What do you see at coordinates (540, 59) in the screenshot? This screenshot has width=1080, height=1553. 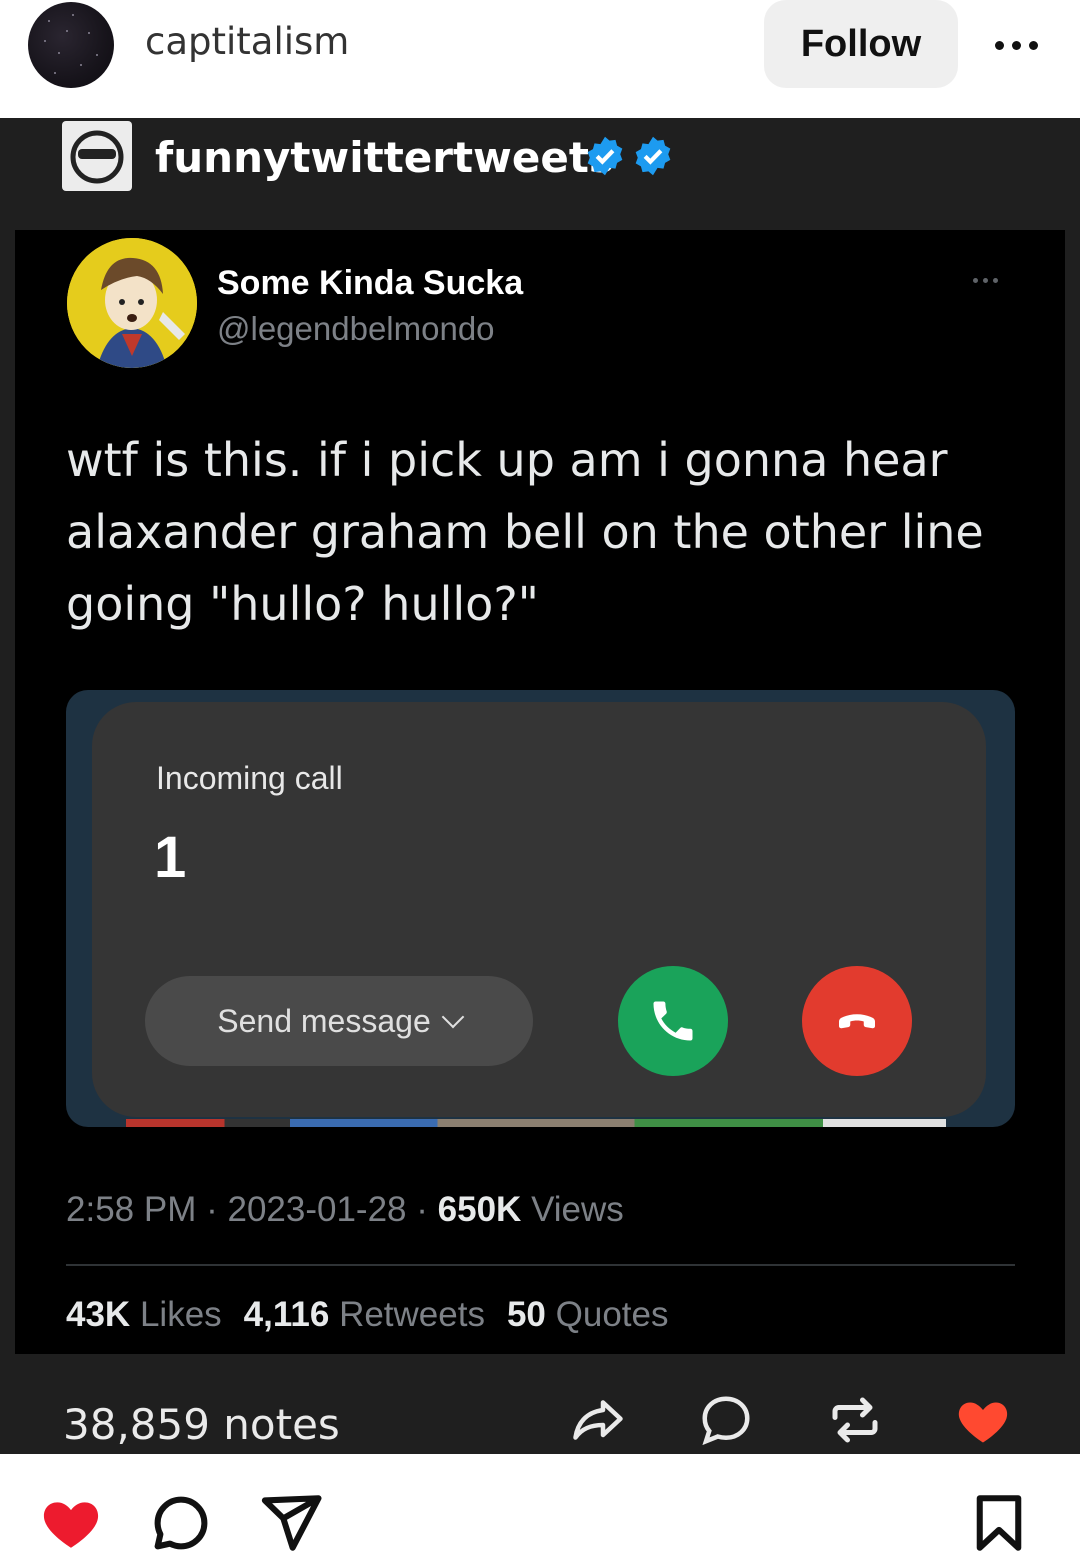 I see `post-header: captitalism Follow` at bounding box center [540, 59].